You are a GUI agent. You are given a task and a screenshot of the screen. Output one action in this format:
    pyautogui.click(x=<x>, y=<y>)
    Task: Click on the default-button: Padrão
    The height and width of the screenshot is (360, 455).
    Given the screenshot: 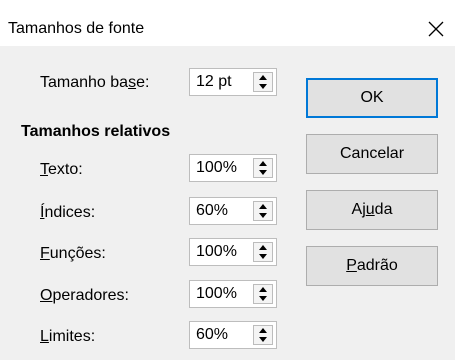 What is the action you would take?
    pyautogui.click(x=372, y=266)
    